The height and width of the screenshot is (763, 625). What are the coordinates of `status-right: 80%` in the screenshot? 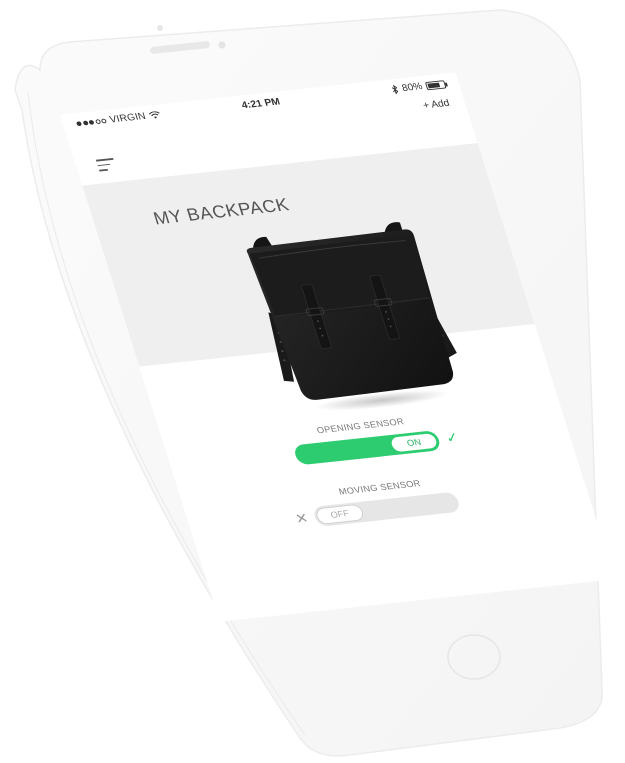 It's located at (418, 86).